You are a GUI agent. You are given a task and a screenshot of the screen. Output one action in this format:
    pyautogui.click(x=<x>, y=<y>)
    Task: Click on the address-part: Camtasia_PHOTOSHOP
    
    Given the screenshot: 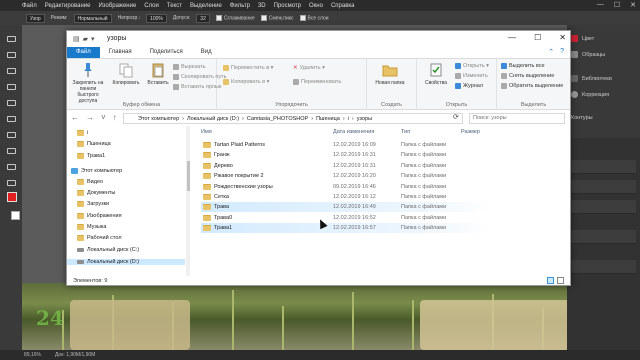 What is the action you would take?
    pyautogui.click(x=277, y=119)
    